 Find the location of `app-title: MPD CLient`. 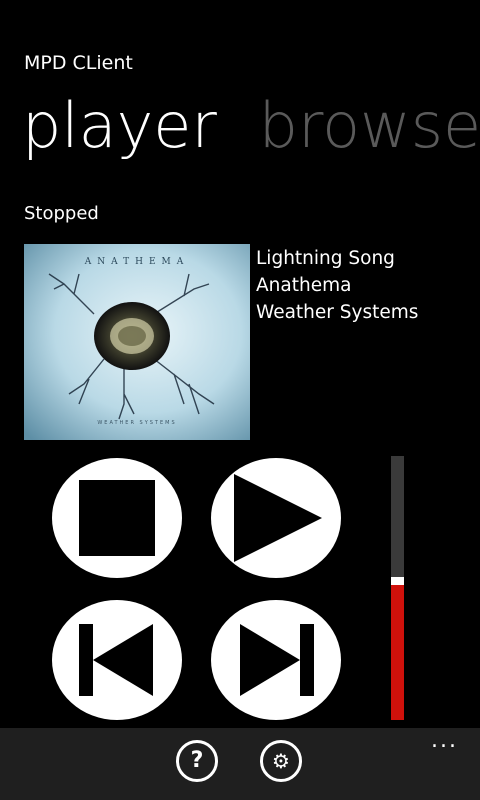

app-title: MPD CLient is located at coordinates (78, 63).